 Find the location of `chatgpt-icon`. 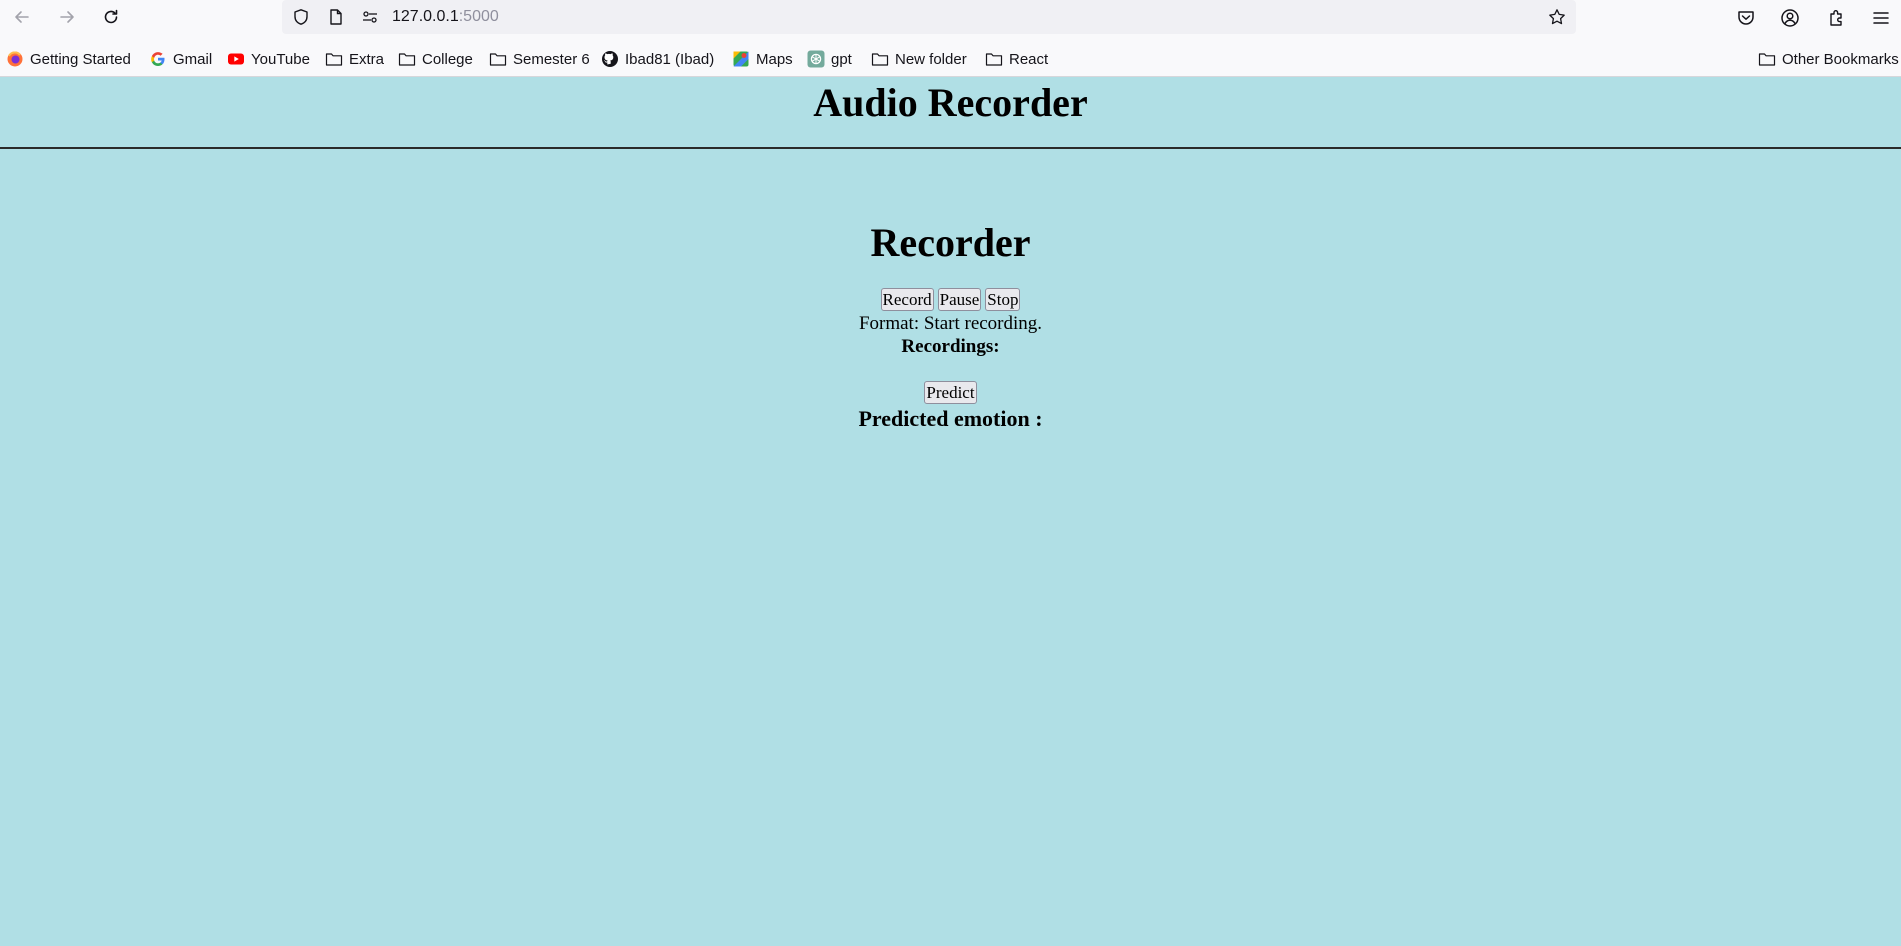

chatgpt-icon is located at coordinates (816, 59).